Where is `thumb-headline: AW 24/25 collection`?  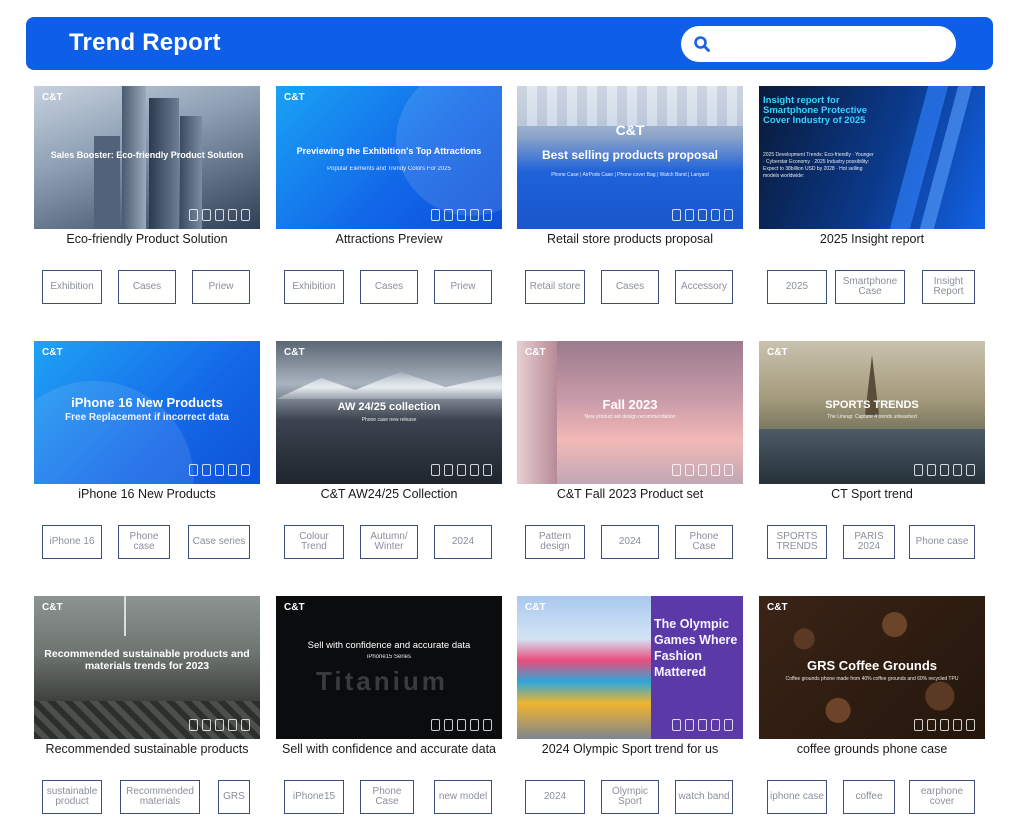
thumb-headline: AW 24/25 collection is located at coordinates (389, 407).